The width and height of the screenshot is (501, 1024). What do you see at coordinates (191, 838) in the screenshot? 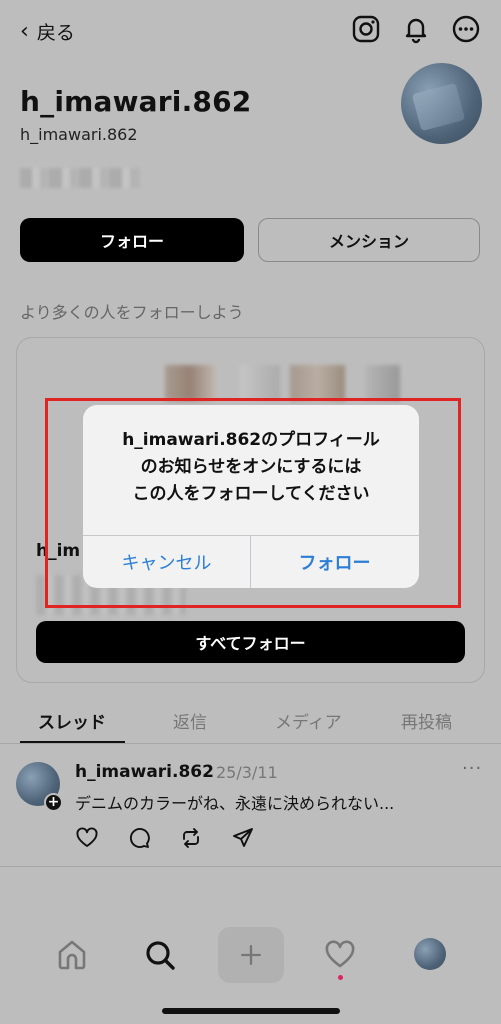
I see `repost-icon` at bounding box center [191, 838].